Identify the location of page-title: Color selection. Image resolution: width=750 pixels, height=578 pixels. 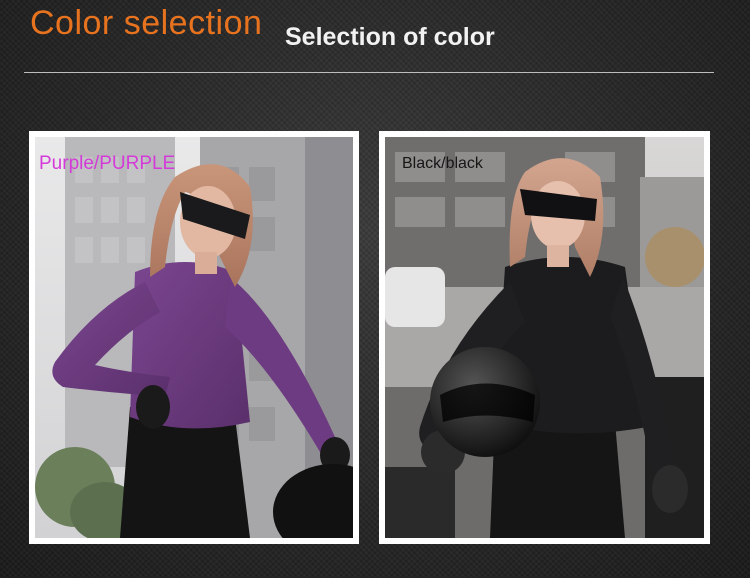
(146, 23).